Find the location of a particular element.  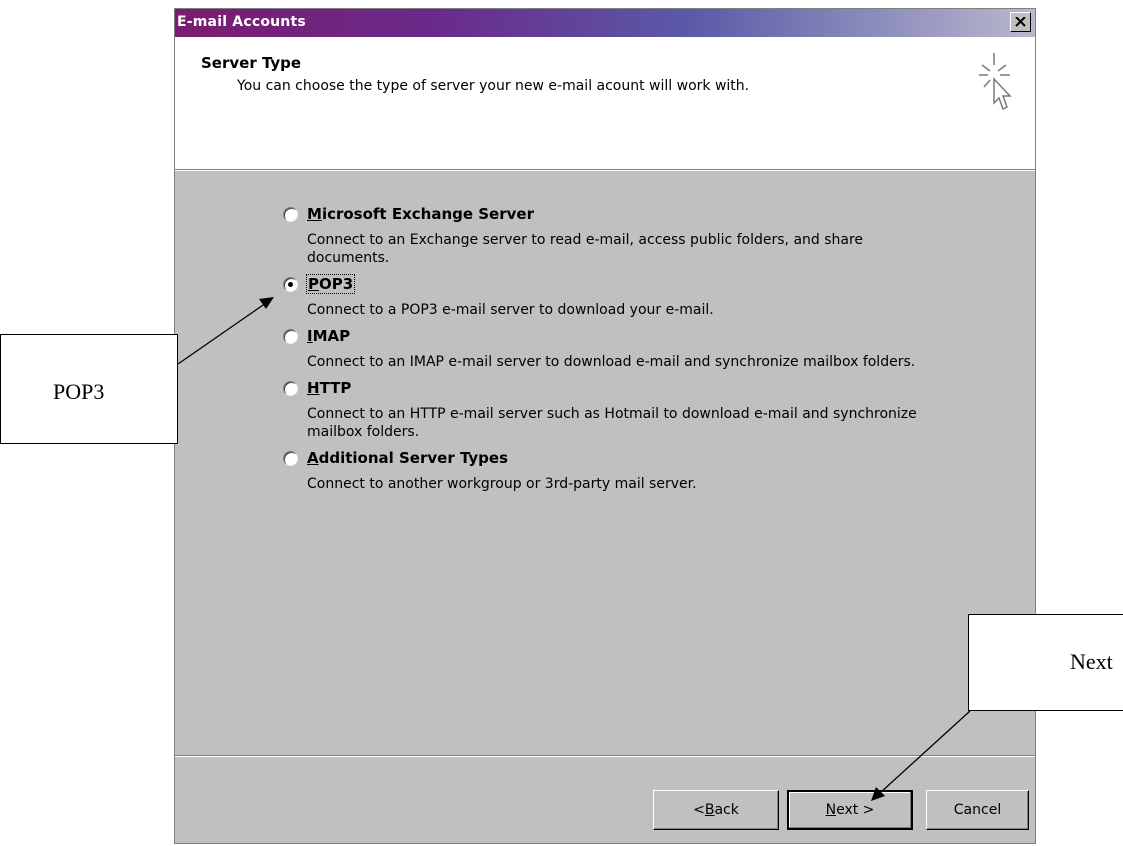

wizard-cursor-icon is located at coordinates (995, 82).